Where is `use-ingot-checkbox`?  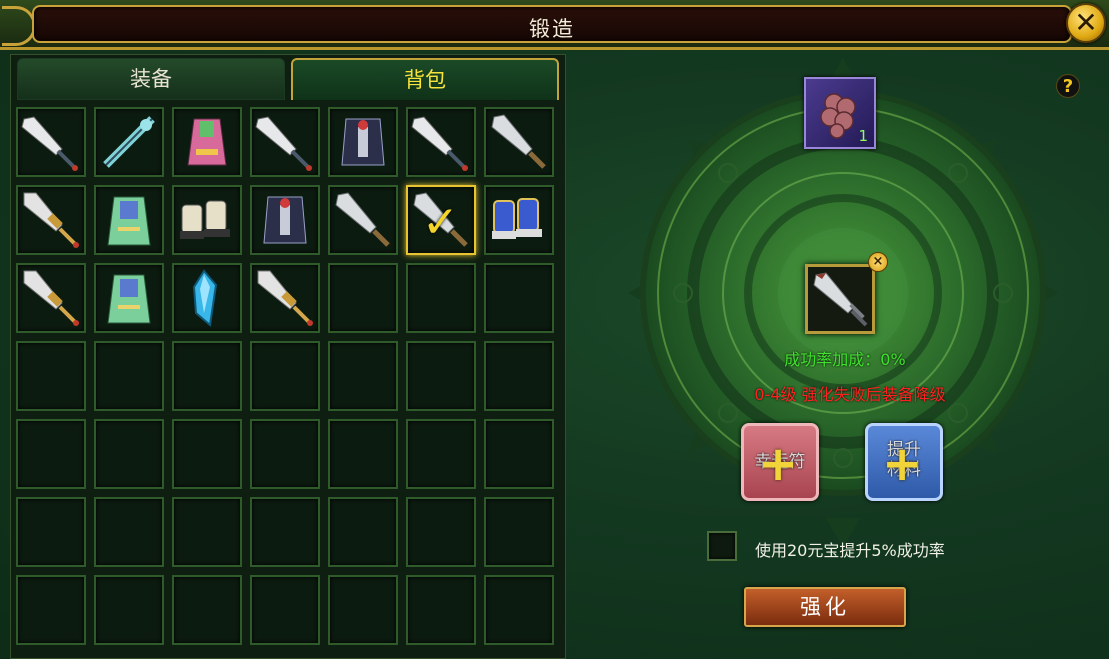 use-ingot-checkbox is located at coordinates (722, 546).